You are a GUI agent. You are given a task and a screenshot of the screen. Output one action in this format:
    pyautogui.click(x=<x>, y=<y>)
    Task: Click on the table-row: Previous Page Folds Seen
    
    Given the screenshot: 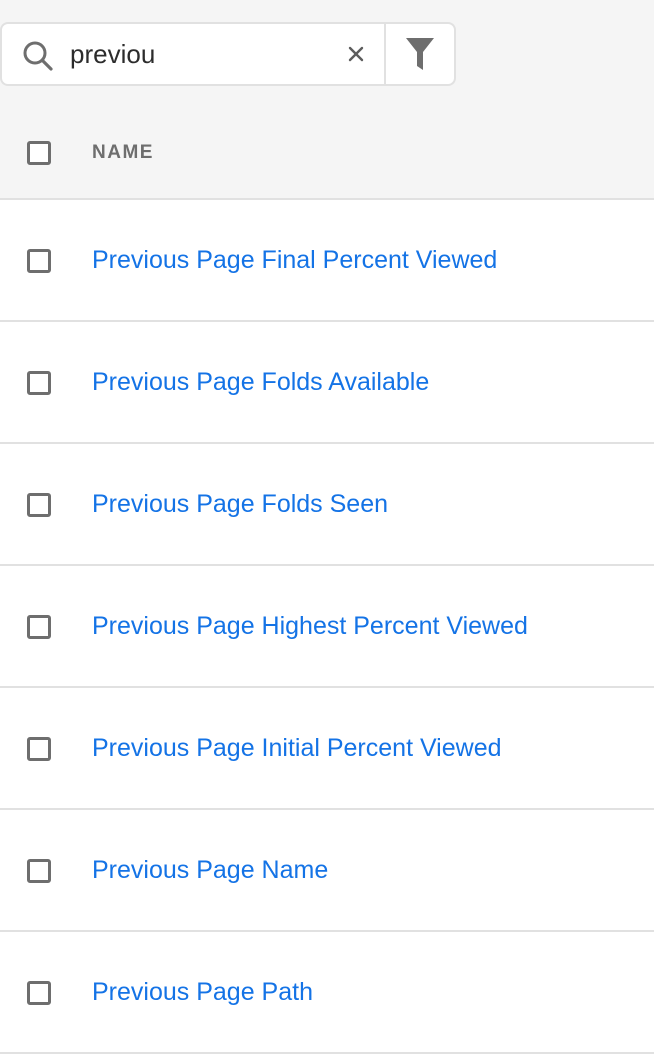 What is the action you would take?
    pyautogui.click(x=327, y=505)
    